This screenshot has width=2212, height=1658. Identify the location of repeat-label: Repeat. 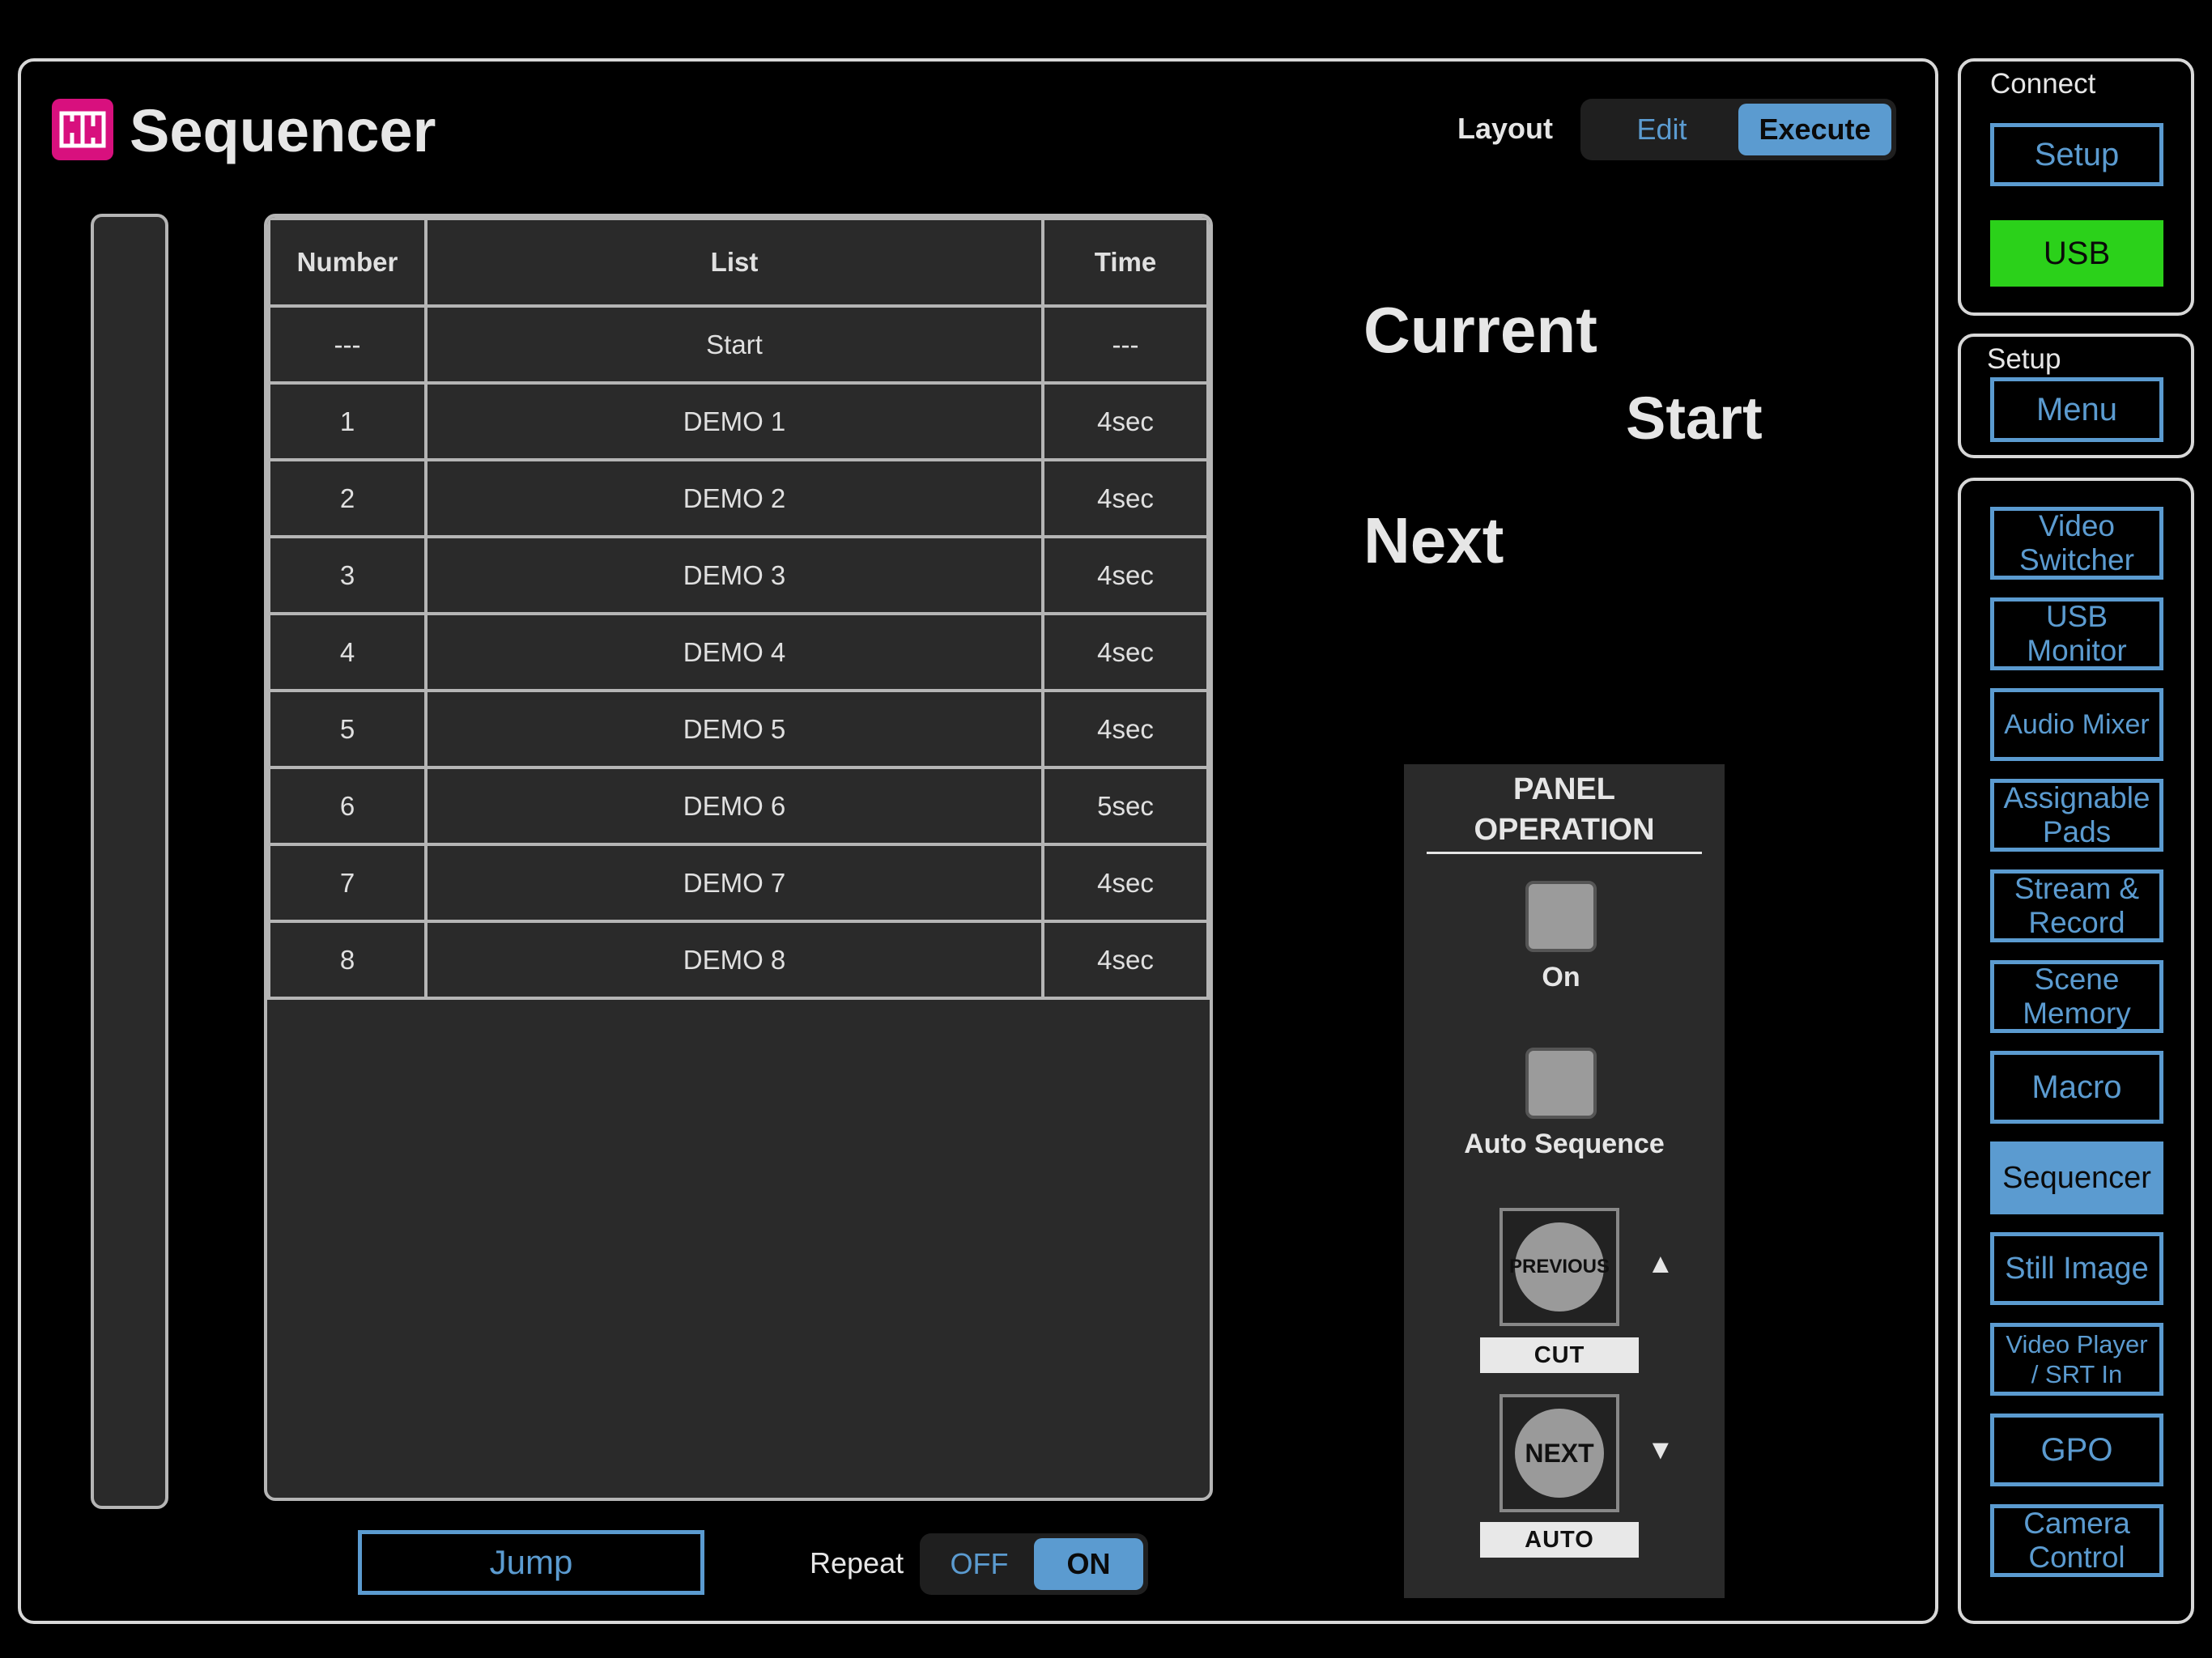
(857, 1562).